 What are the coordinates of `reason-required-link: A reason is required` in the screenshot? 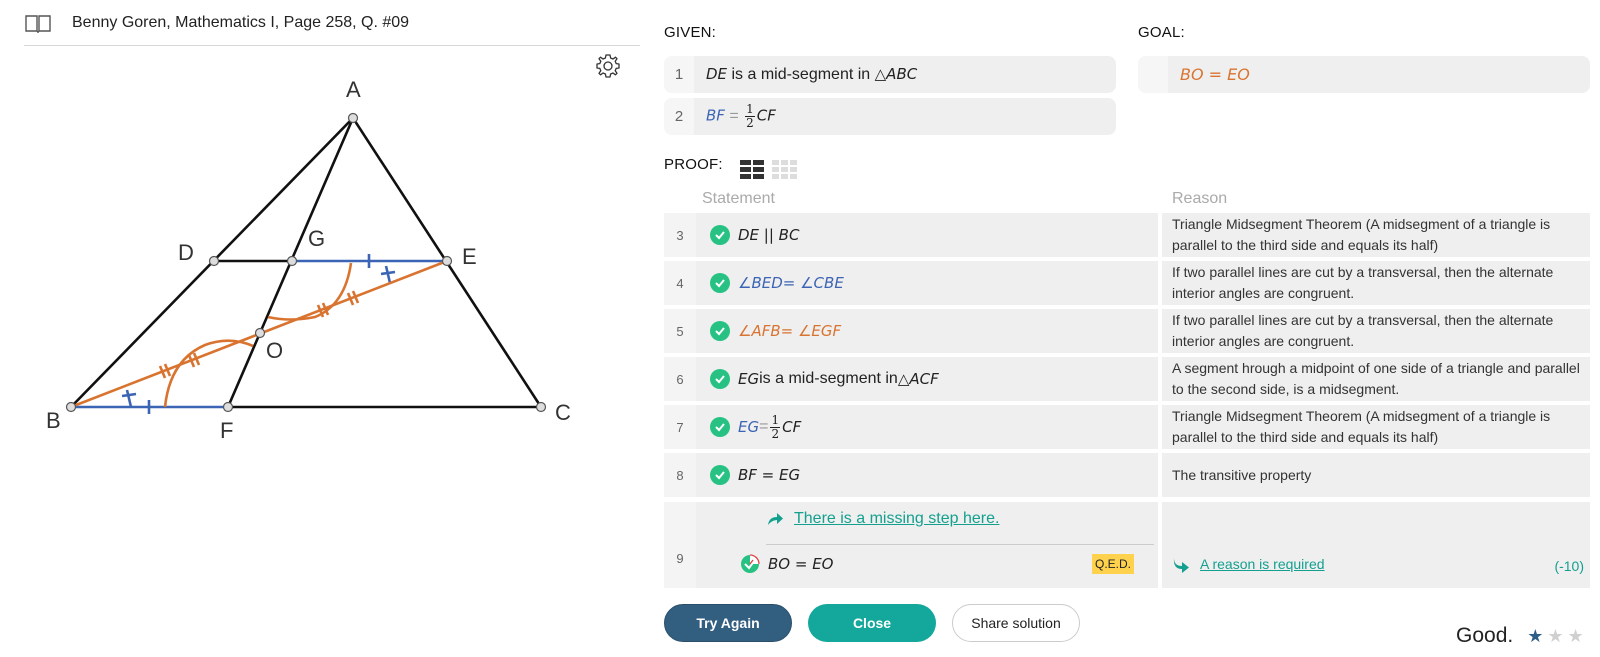 It's located at (1248, 564).